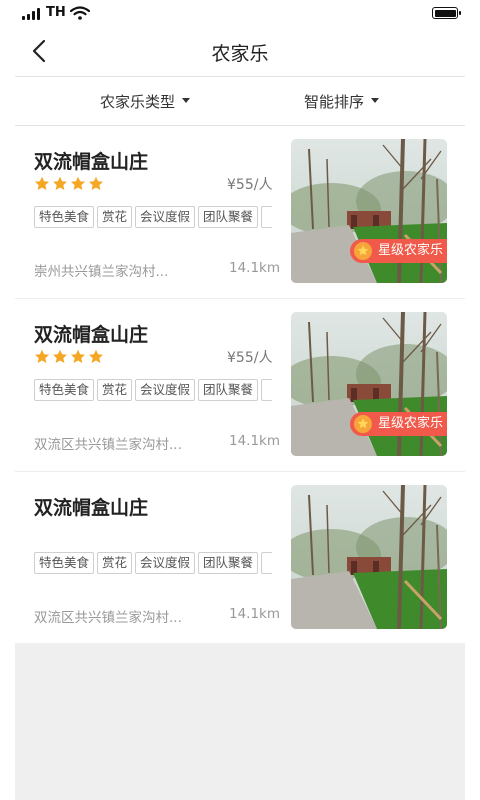 The width and height of the screenshot is (480, 800). I want to click on nav-bar: 农家乐, so click(240, 51).